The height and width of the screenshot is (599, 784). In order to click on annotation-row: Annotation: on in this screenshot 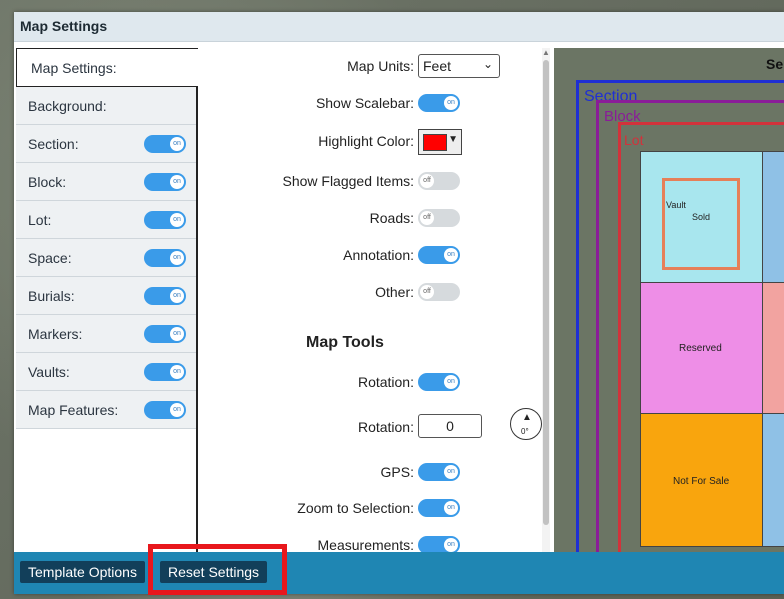, I will do `click(370, 255)`.